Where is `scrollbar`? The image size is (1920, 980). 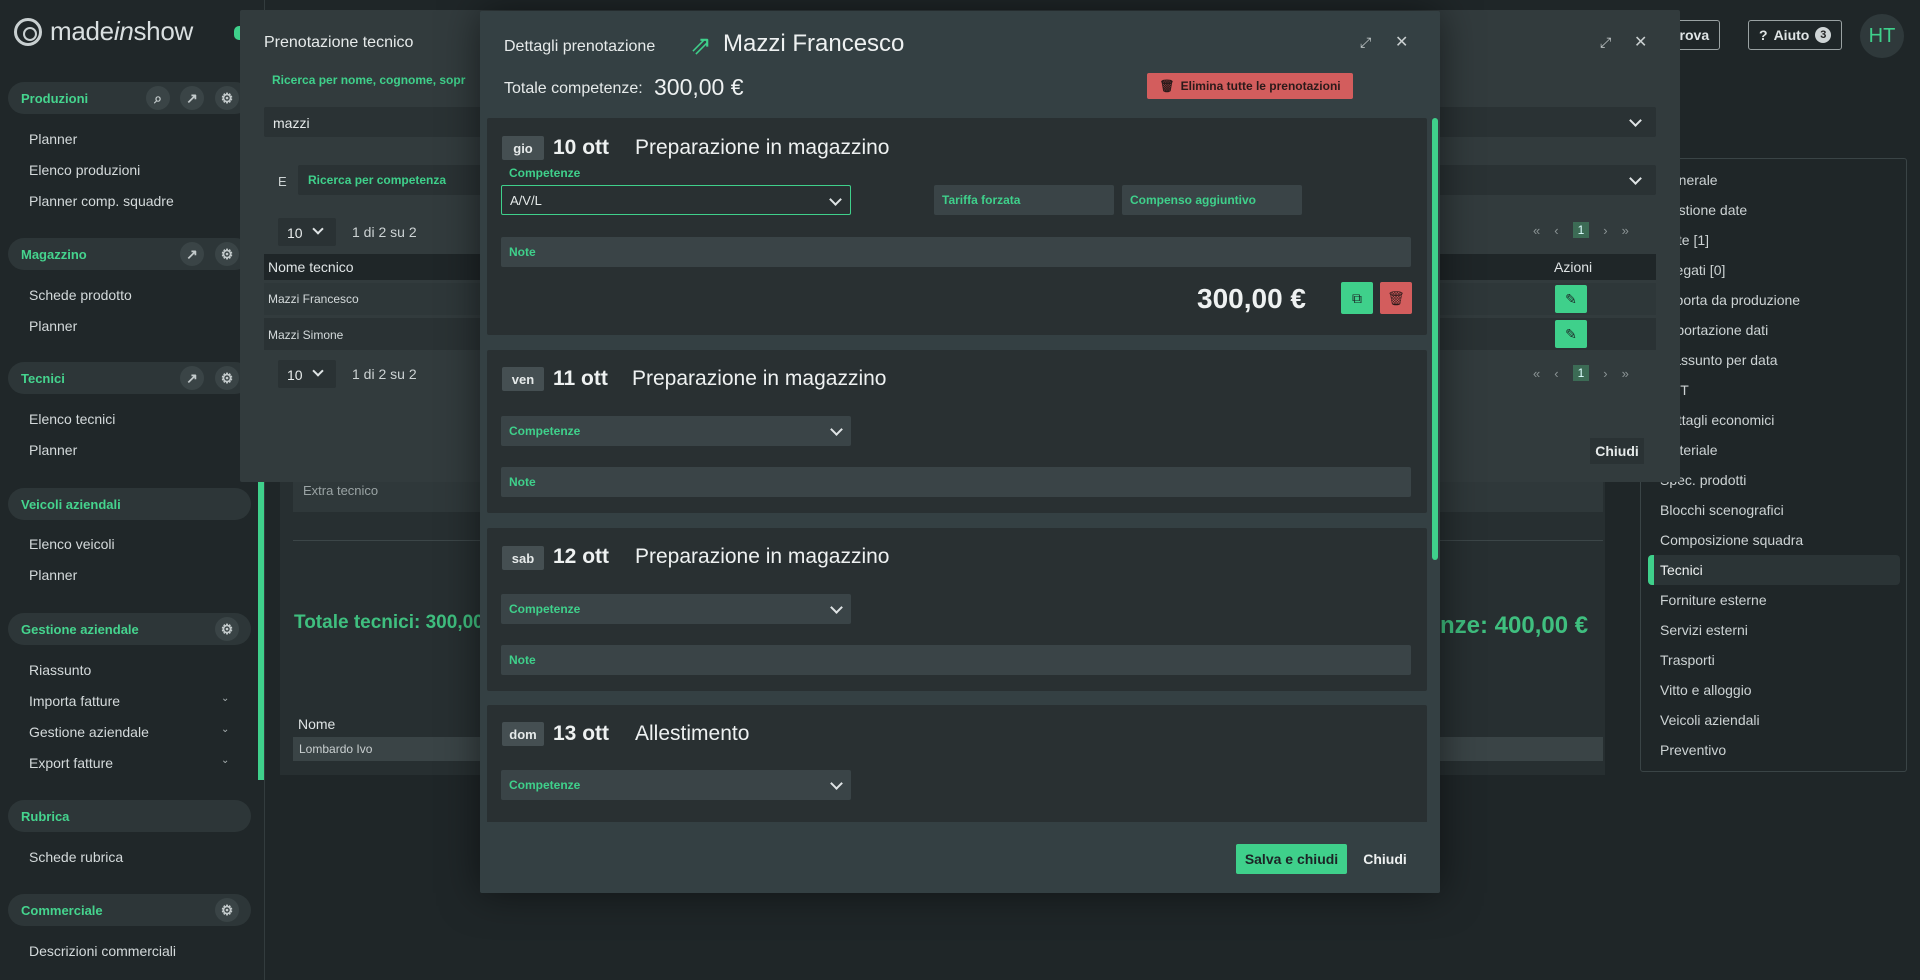 scrollbar is located at coordinates (1435, 339).